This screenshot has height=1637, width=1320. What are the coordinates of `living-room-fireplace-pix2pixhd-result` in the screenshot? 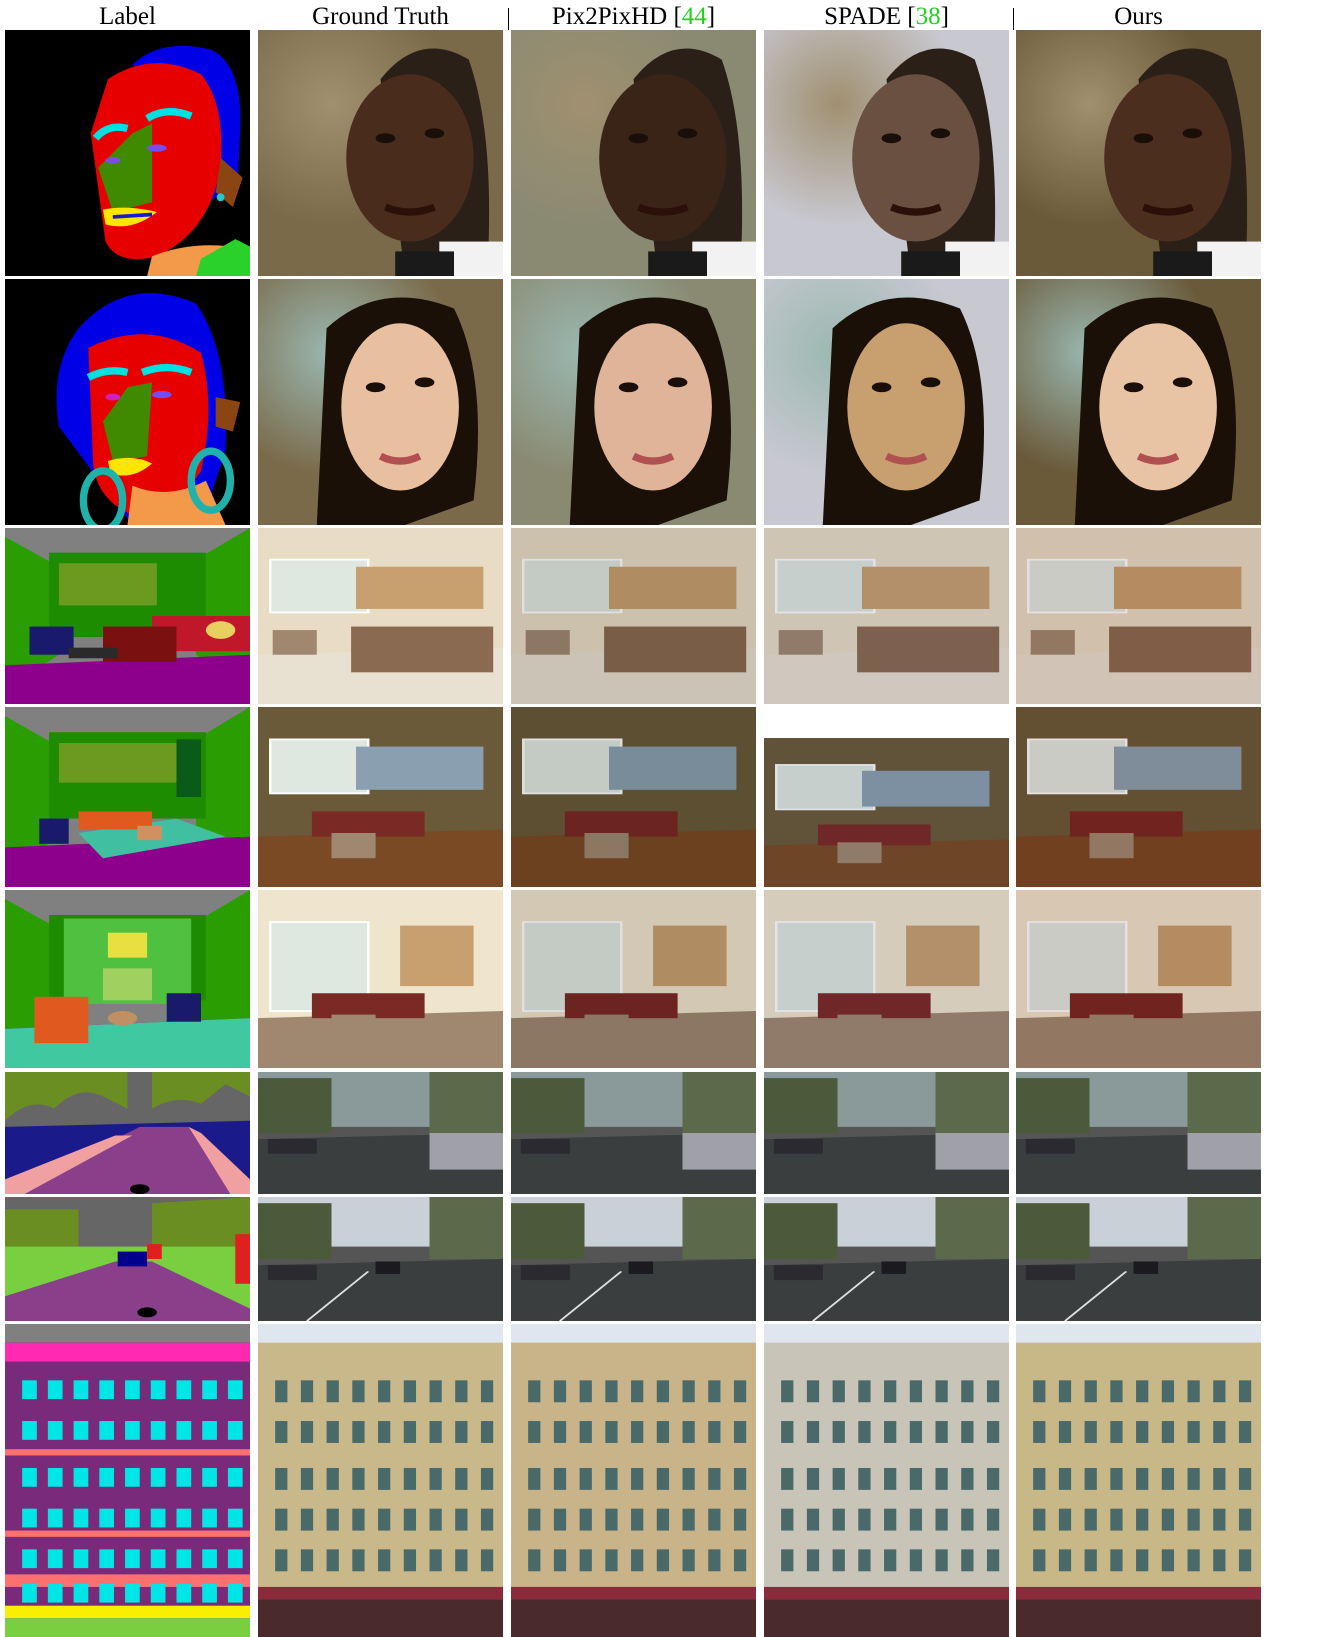 It's located at (633, 979).